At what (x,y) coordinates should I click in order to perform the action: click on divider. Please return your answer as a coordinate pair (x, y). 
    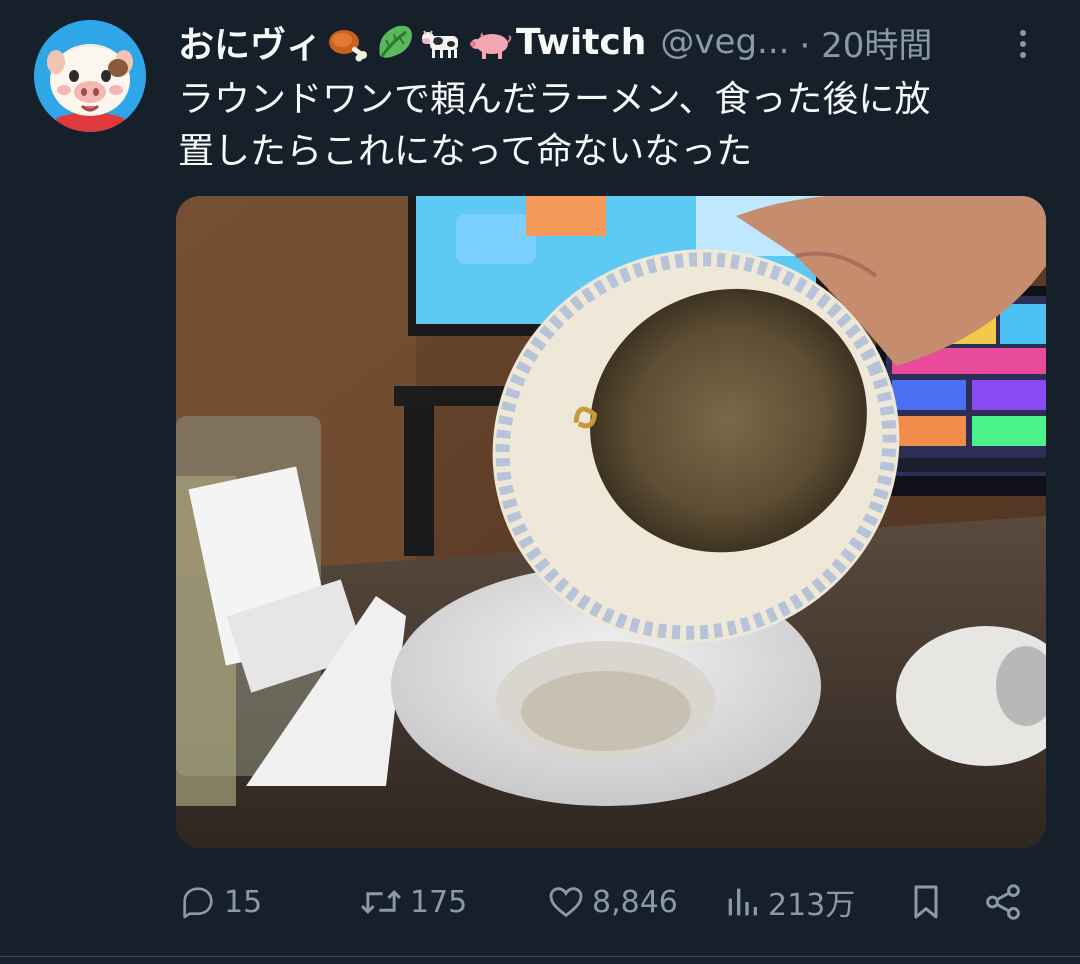
    Looking at the image, I should click on (540, 956).